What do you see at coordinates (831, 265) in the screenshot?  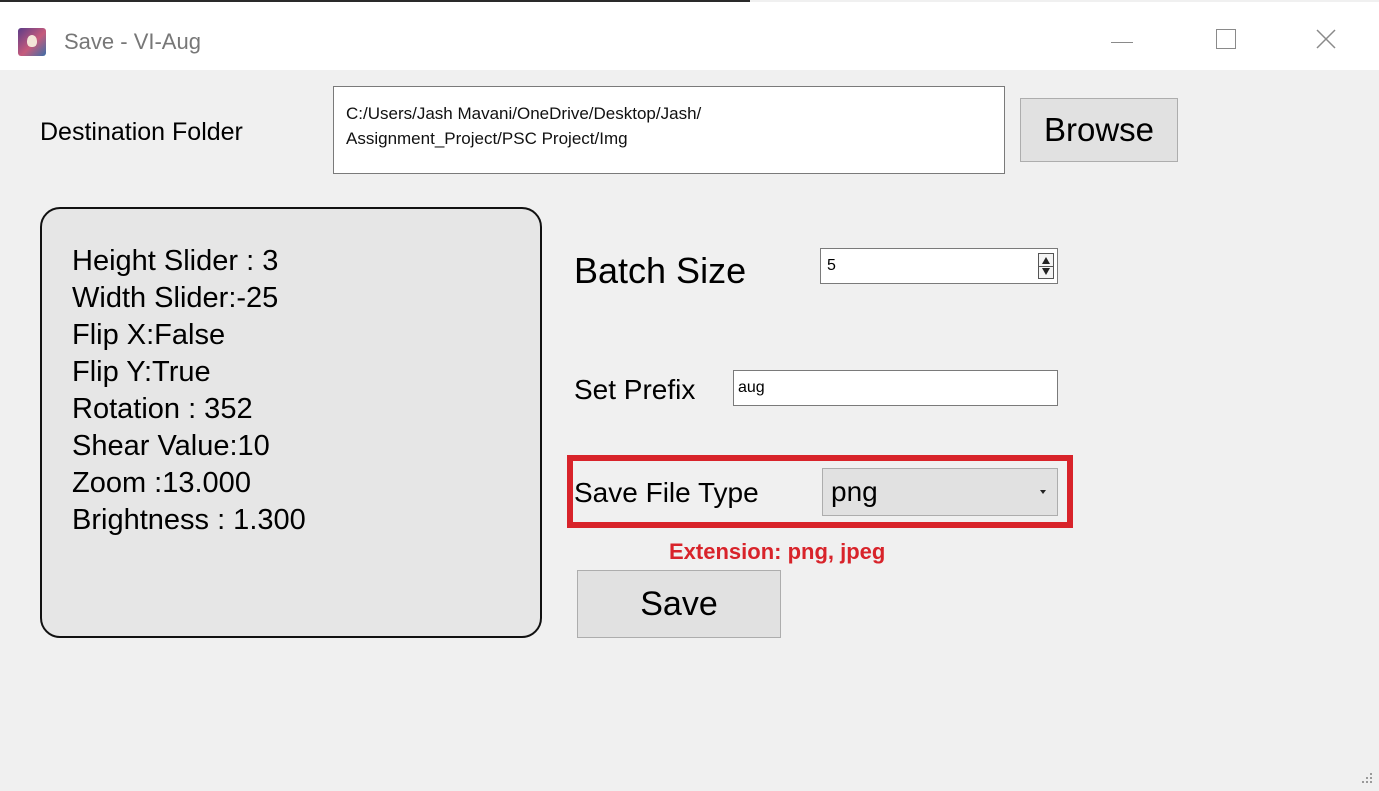 I see `batch-size-value: 5` at bounding box center [831, 265].